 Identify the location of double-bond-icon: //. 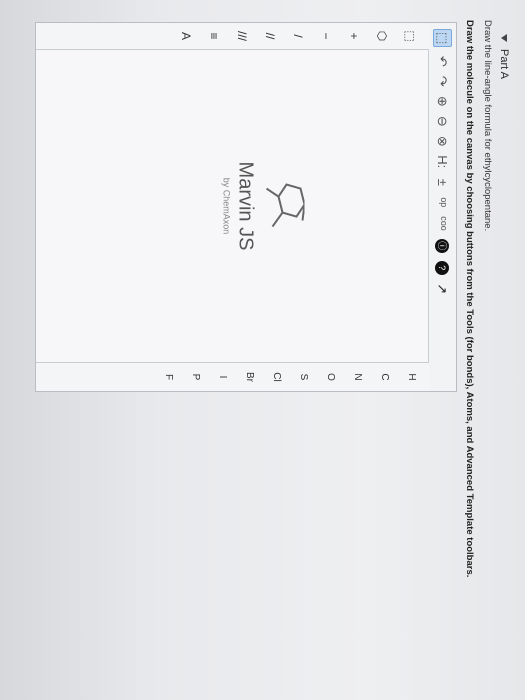
(270, 36).